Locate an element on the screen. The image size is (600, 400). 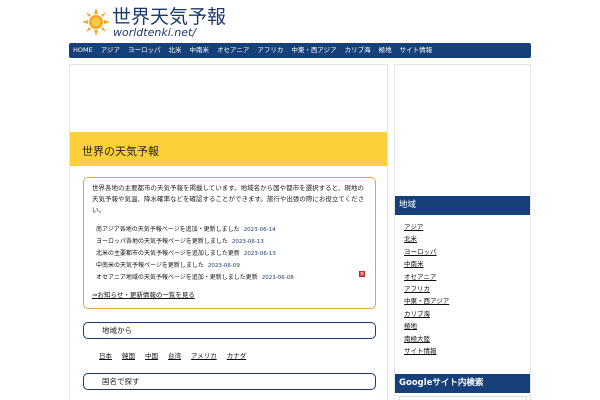
news-title: 南アジア各地の天気予報ページを追加・更新しました is located at coordinates (168, 230).